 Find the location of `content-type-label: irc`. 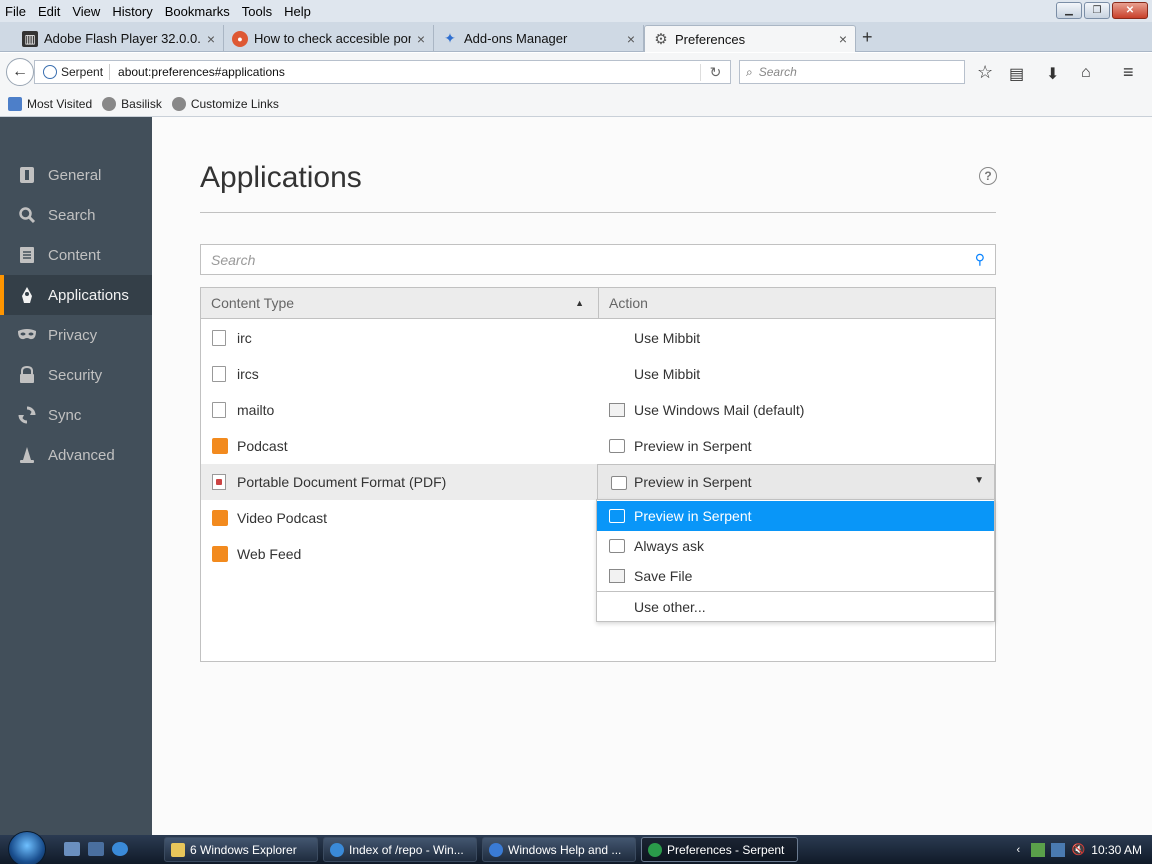

content-type-label: irc is located at coordinates (244, 338).